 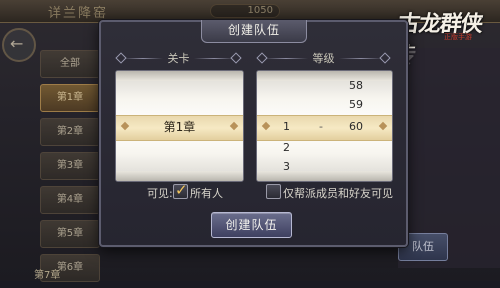 What do you see at coordinates (273, 191) in the screenshot?
I see `guild-friends-checkbox` at bounding box center [273, 191].